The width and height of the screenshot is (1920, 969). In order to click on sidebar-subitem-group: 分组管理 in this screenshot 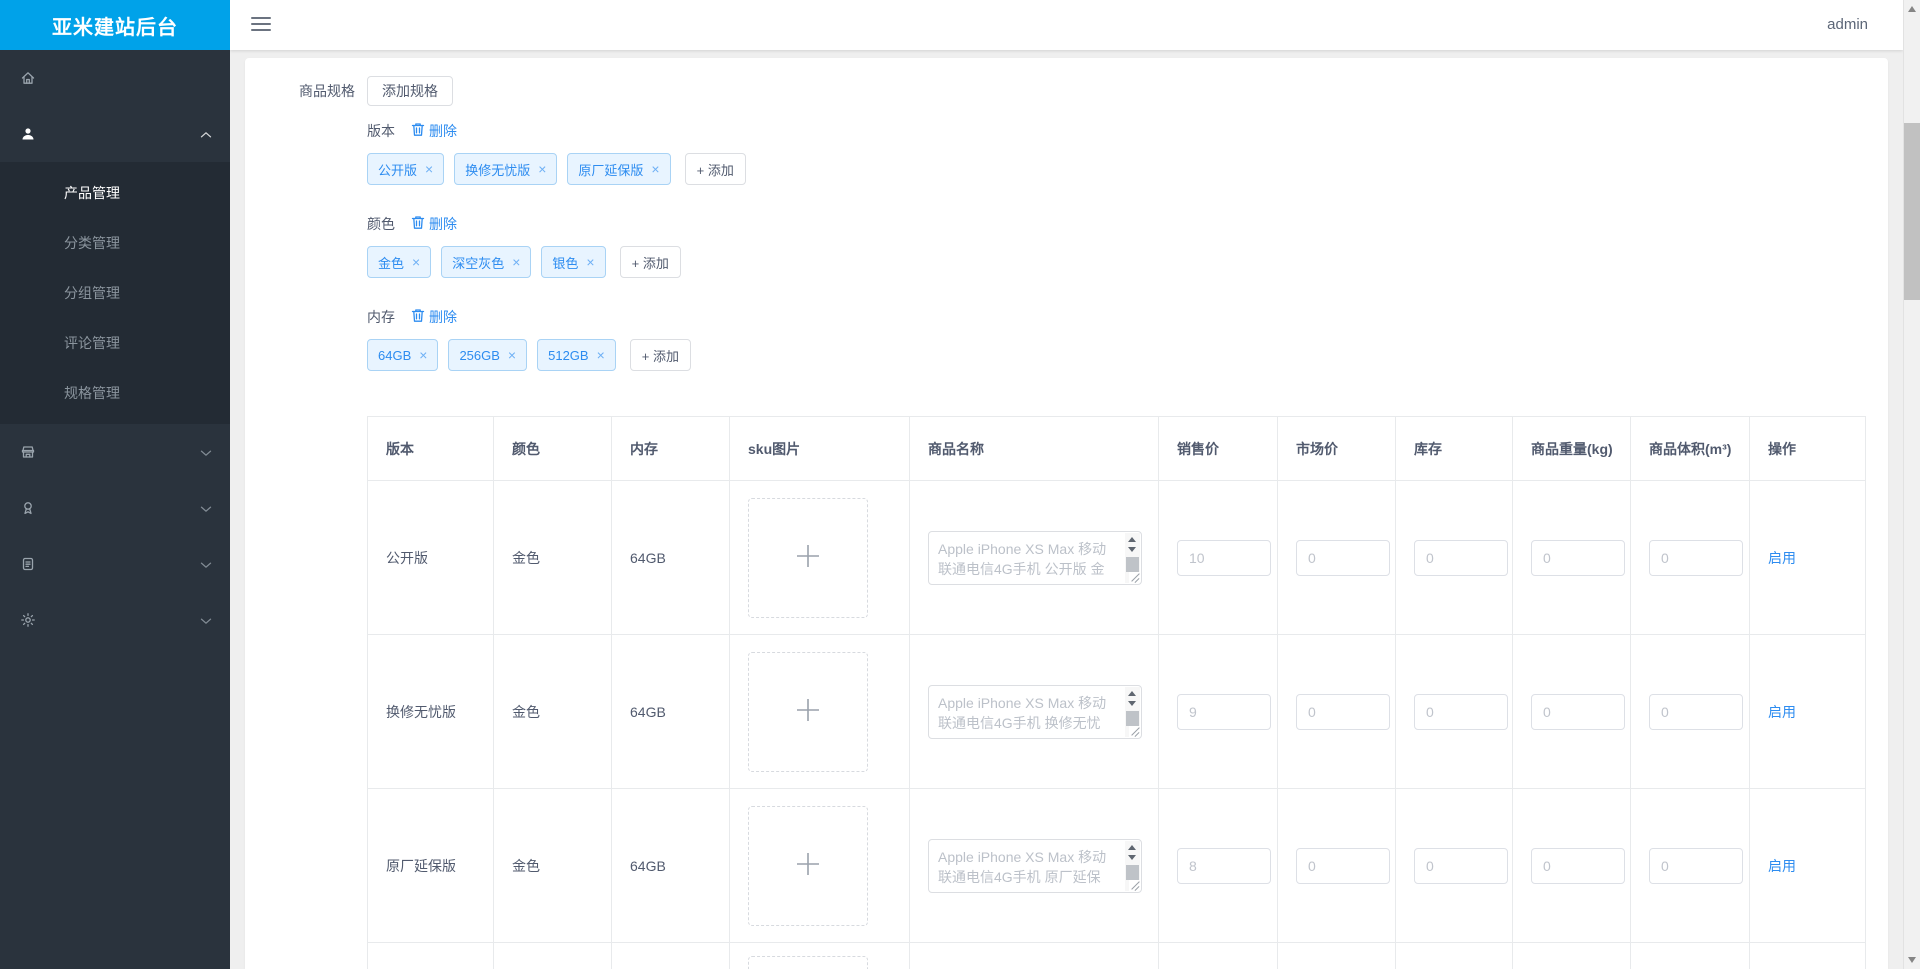, I will do `click(115, 293)`.